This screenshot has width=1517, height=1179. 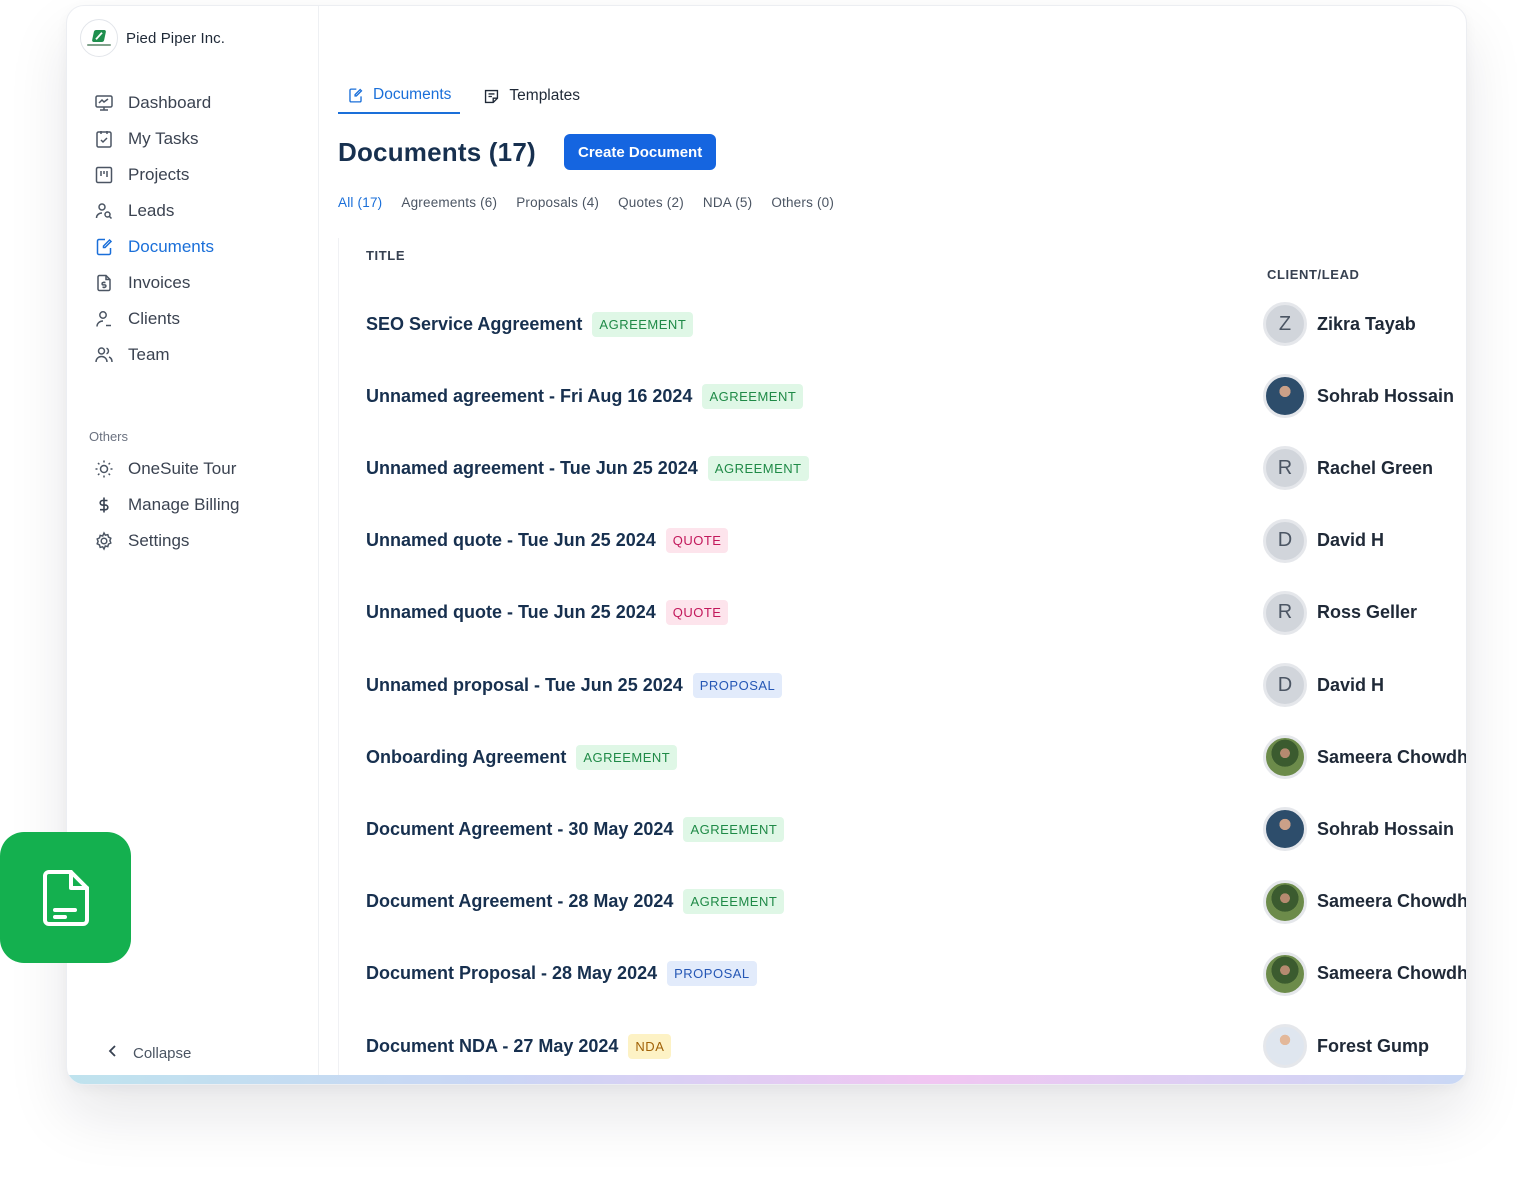 I want to click on document-title-cell: Document Proposal - 28 May 2024 PROPOSAL, so click(x=561, y=974).